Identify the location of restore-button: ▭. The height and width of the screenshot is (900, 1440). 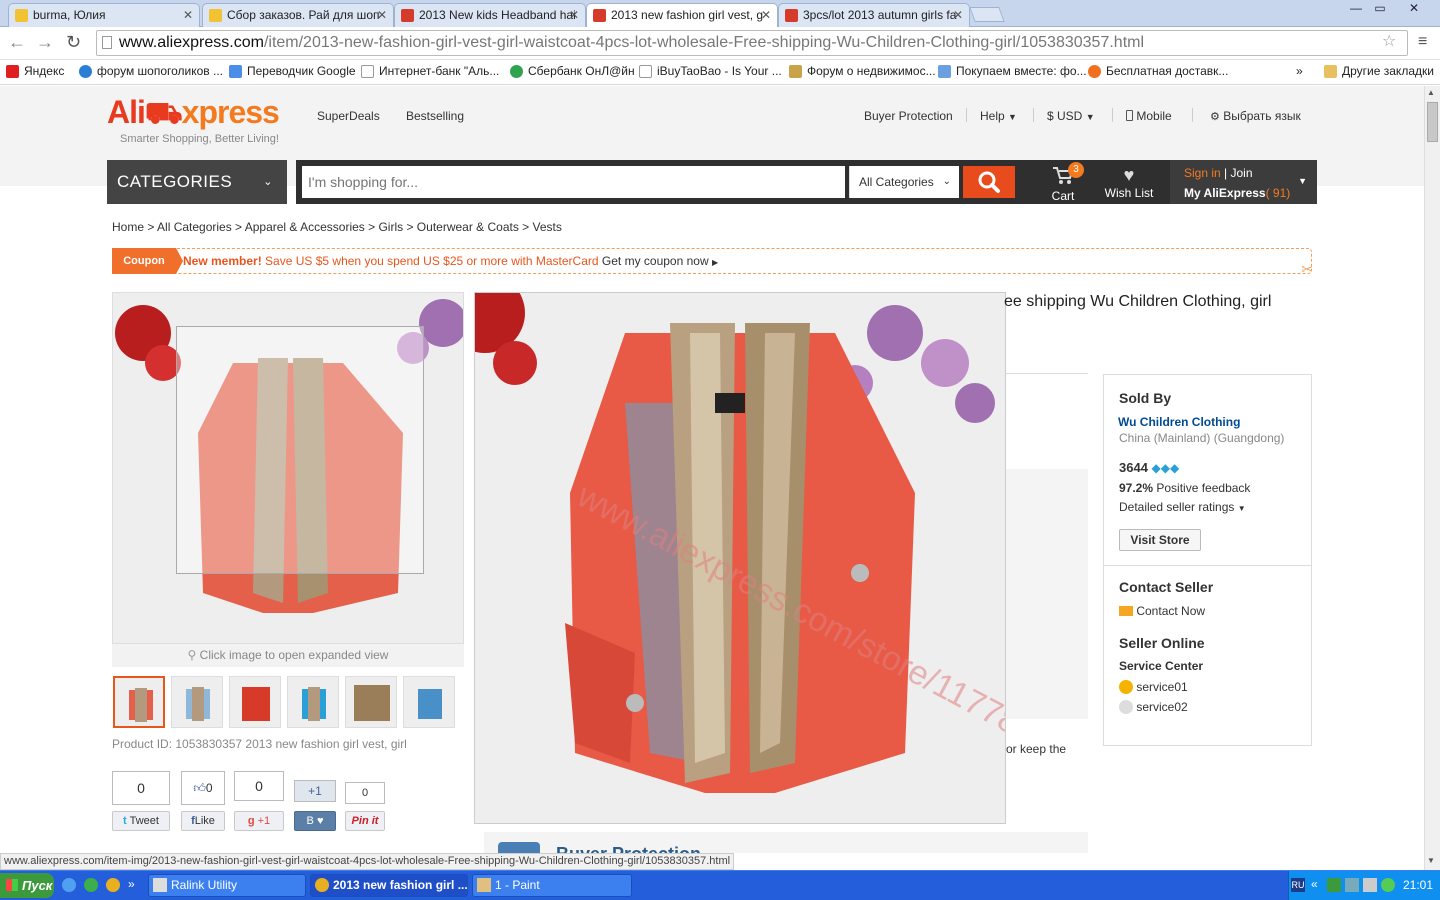
(1380, 9).